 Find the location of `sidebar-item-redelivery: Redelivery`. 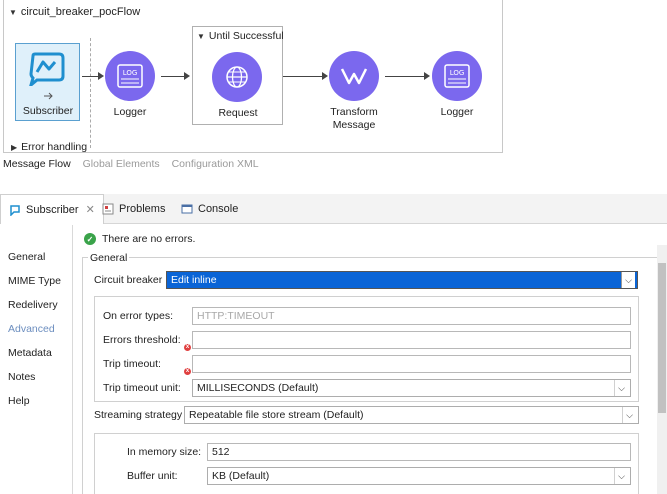

sidebar-item-redelivery: Redelivery is located at coordinates (33, 305).